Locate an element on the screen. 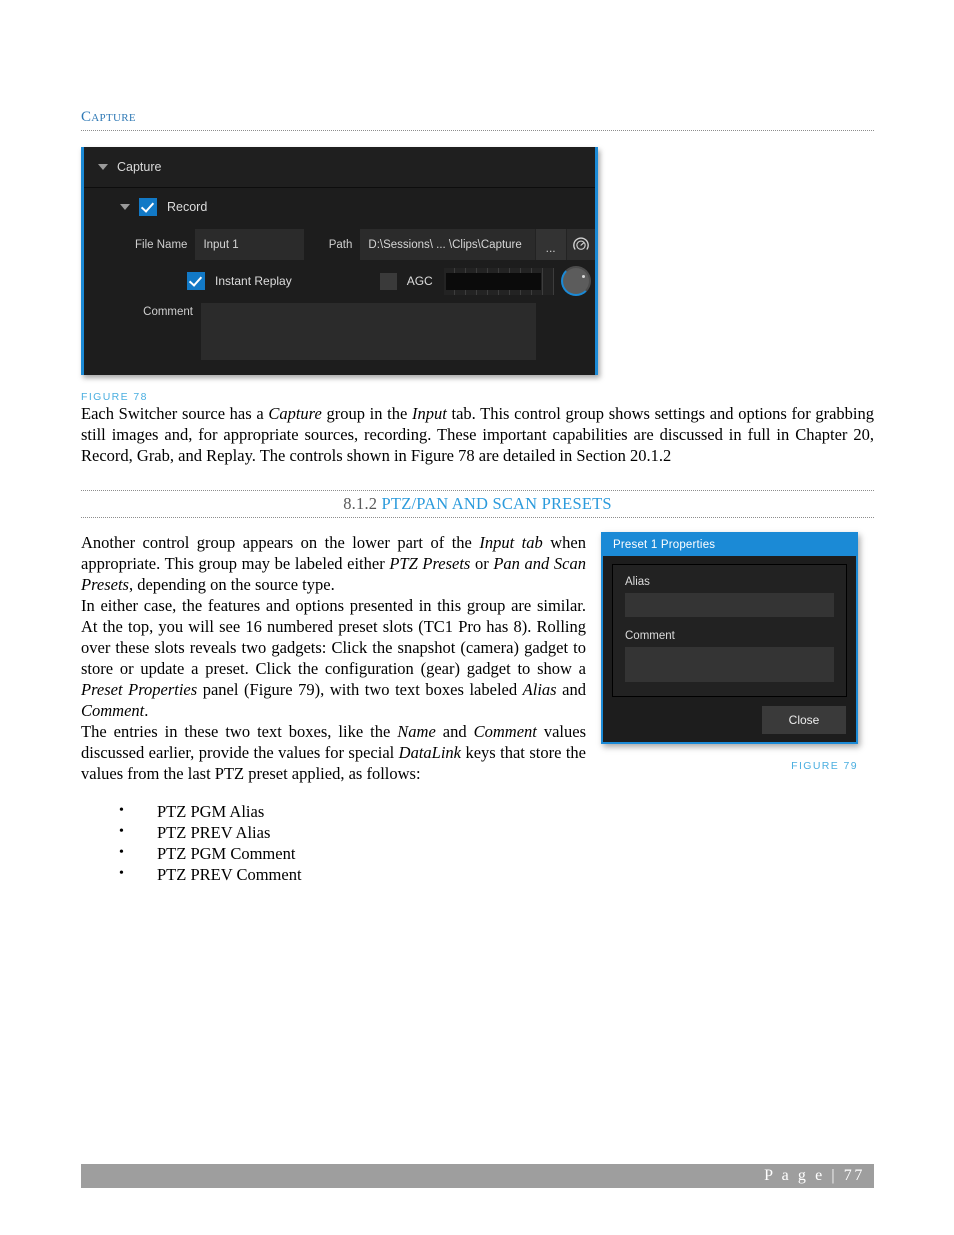 The width and height of the screenshot is (954, 1235). section-heading: 8.1.2 PTZ/Pan and Scan Presets is located at coordinates (477, 504).